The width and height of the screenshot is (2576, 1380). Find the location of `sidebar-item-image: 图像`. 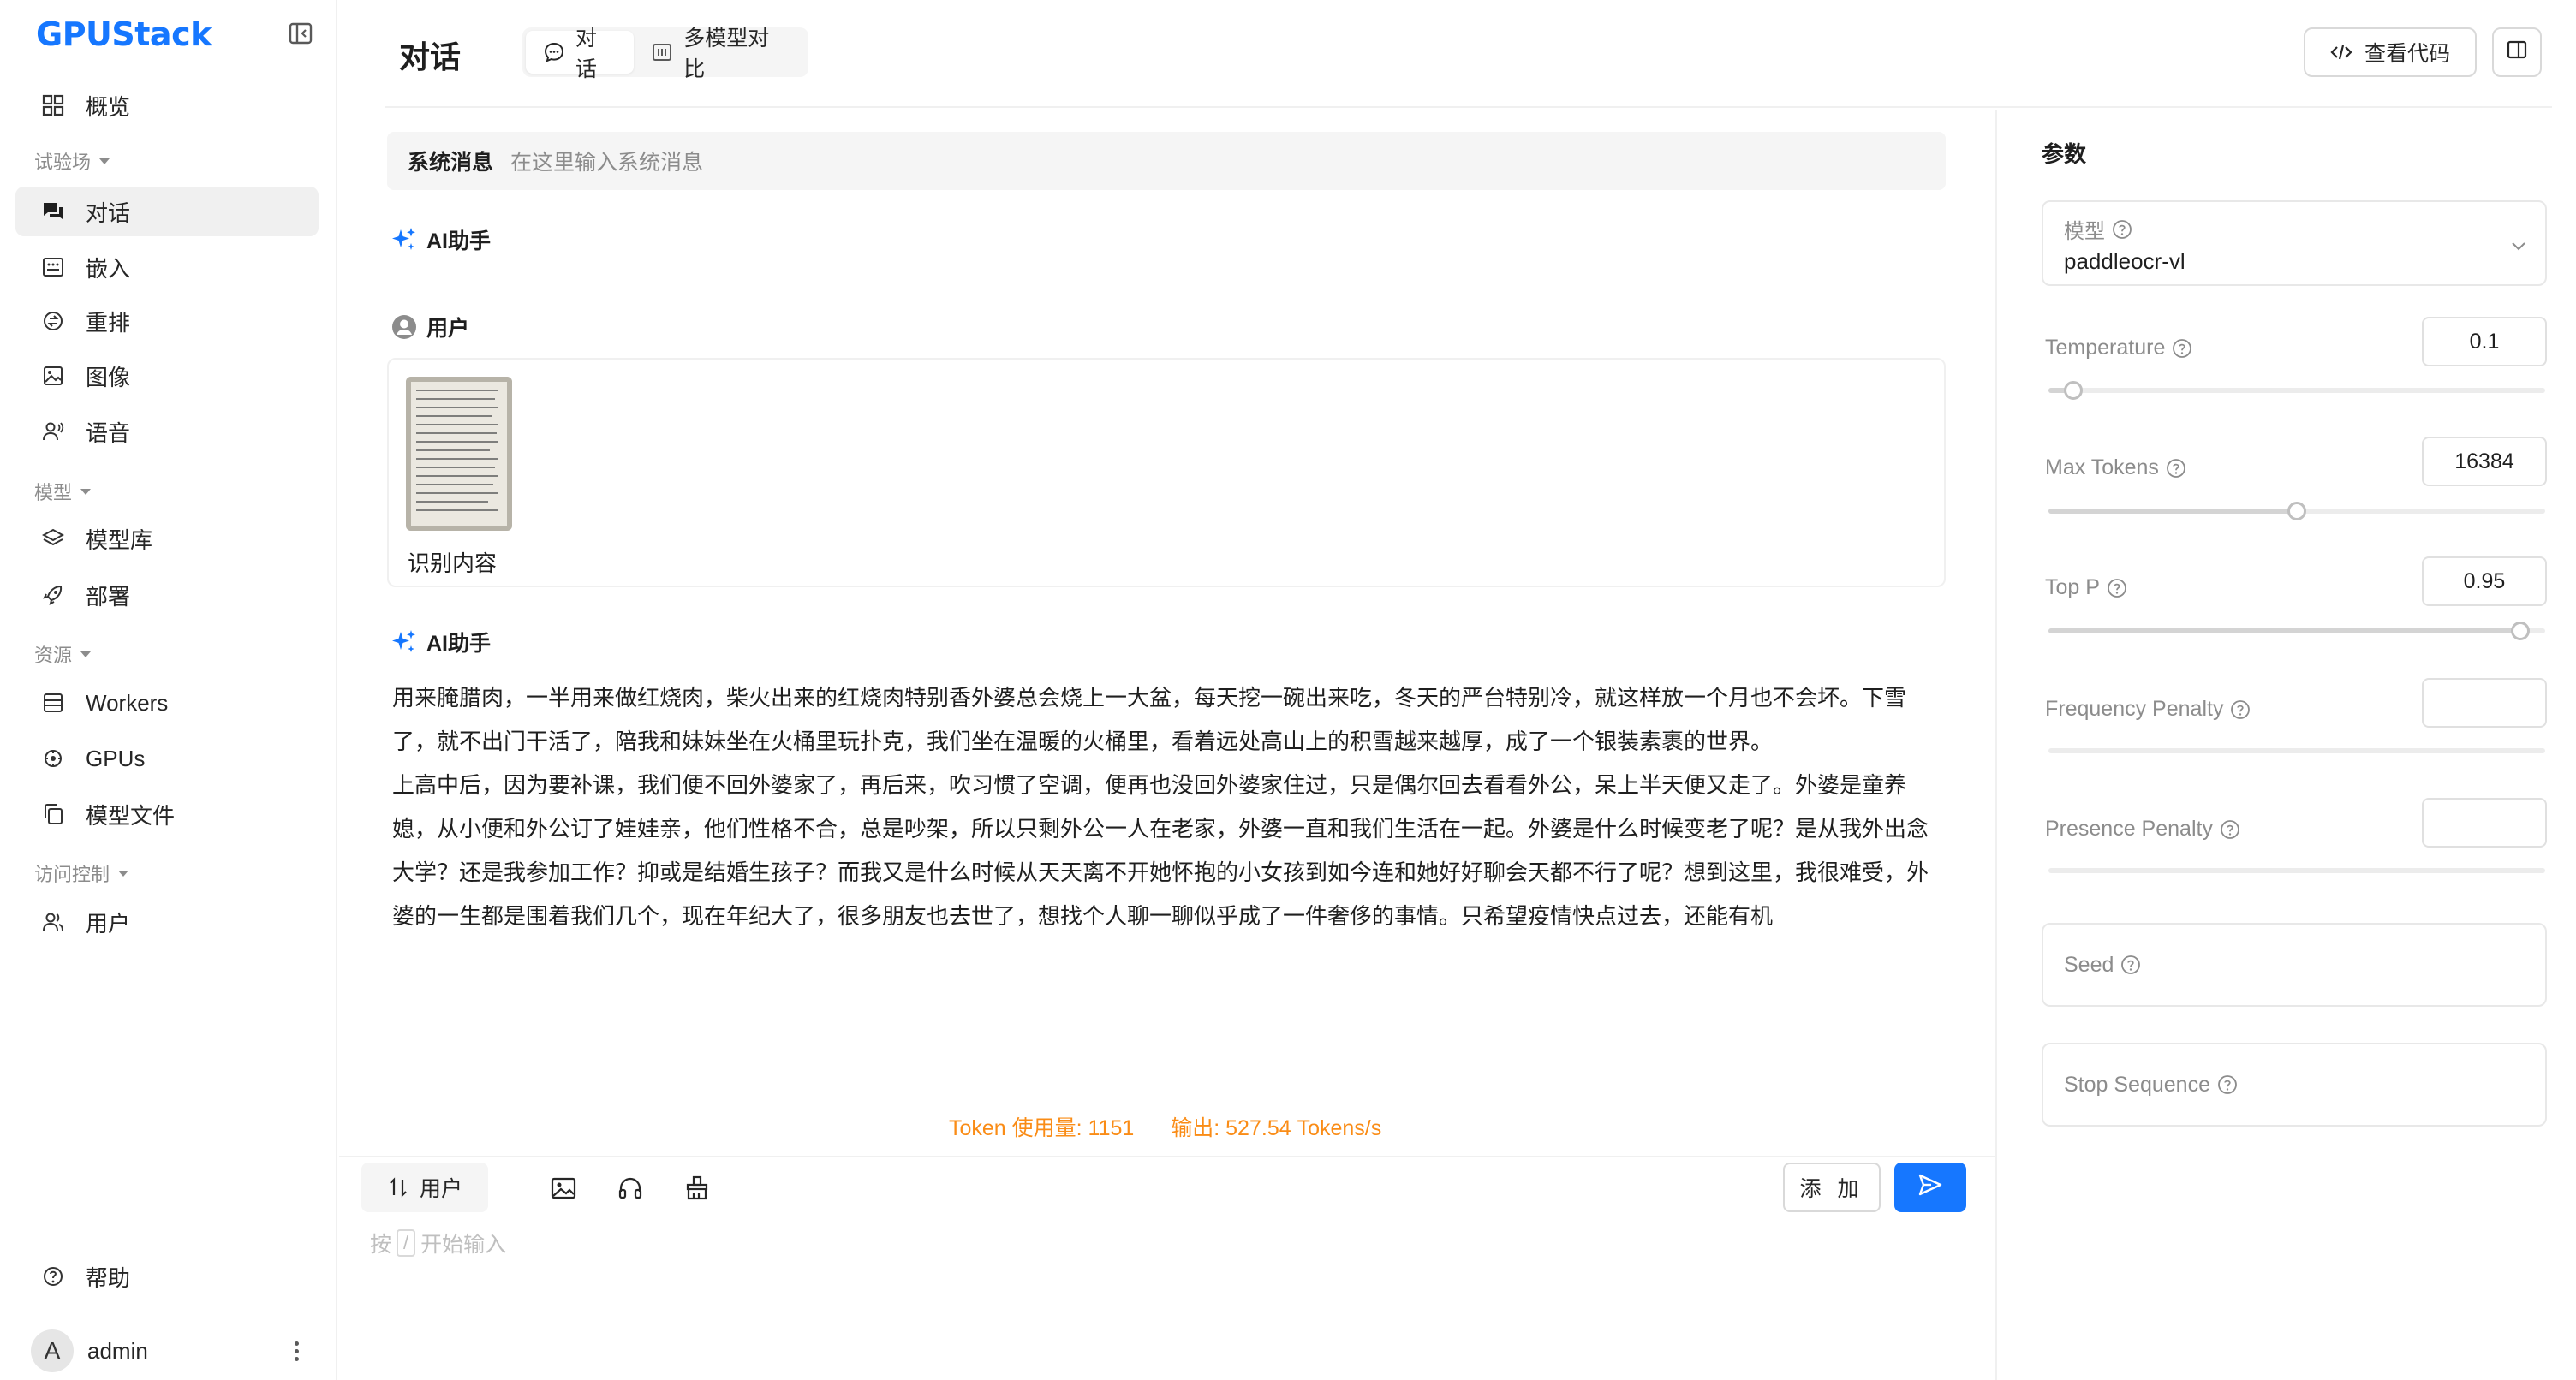

sidebar-item-image: 图像 is located at coordinates (167, 376).